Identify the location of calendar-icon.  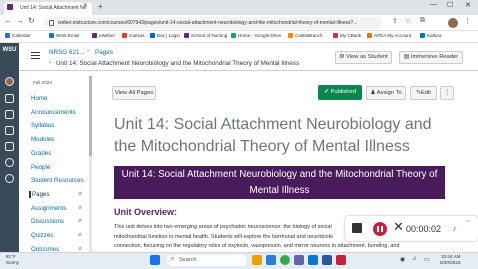
(9, 130).